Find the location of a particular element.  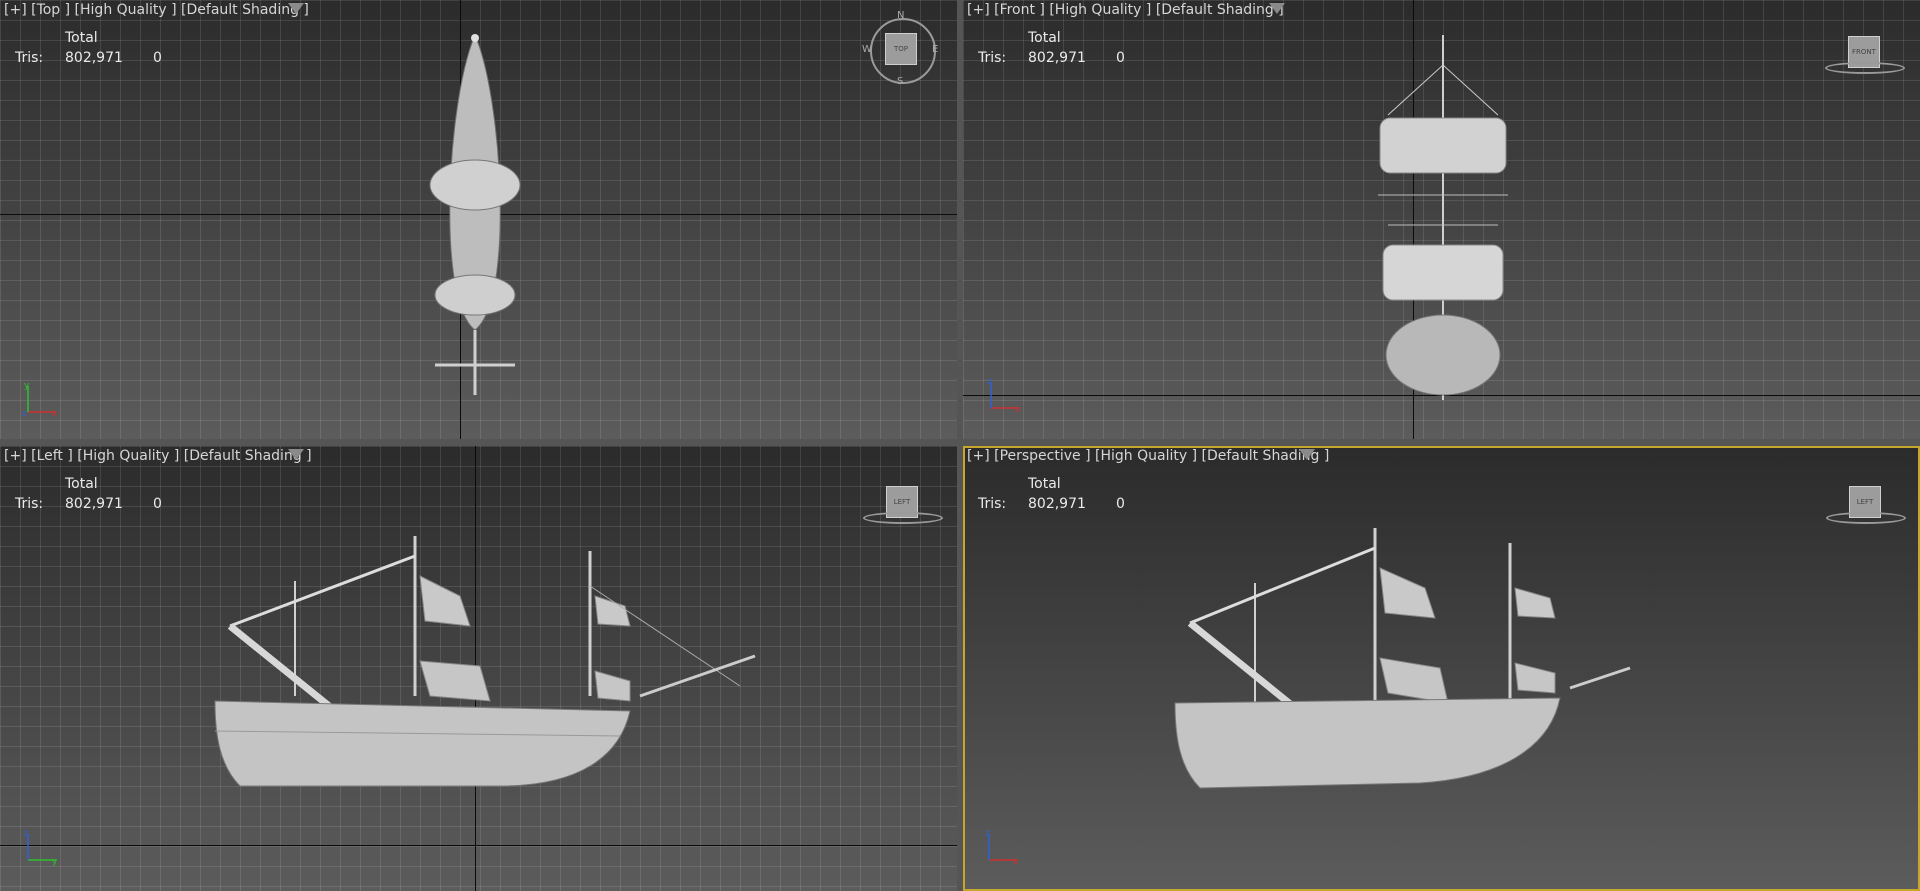

axis-tripod-icon: x y z is located at coordinates (40, 400).